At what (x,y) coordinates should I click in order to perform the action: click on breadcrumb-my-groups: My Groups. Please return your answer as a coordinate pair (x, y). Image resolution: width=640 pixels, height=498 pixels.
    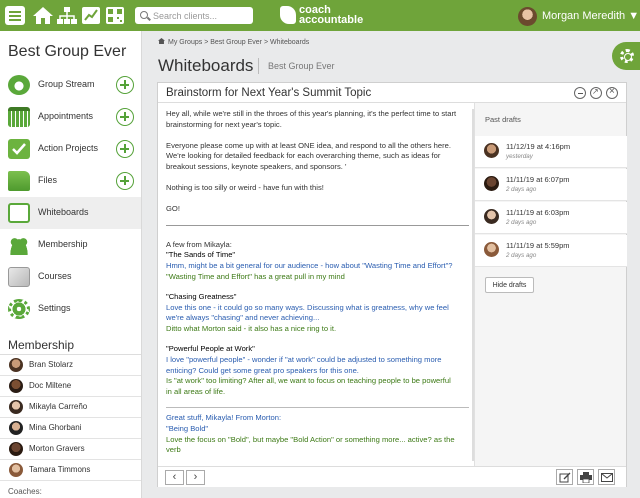
    Looking at the image, I should click on (185, 42).